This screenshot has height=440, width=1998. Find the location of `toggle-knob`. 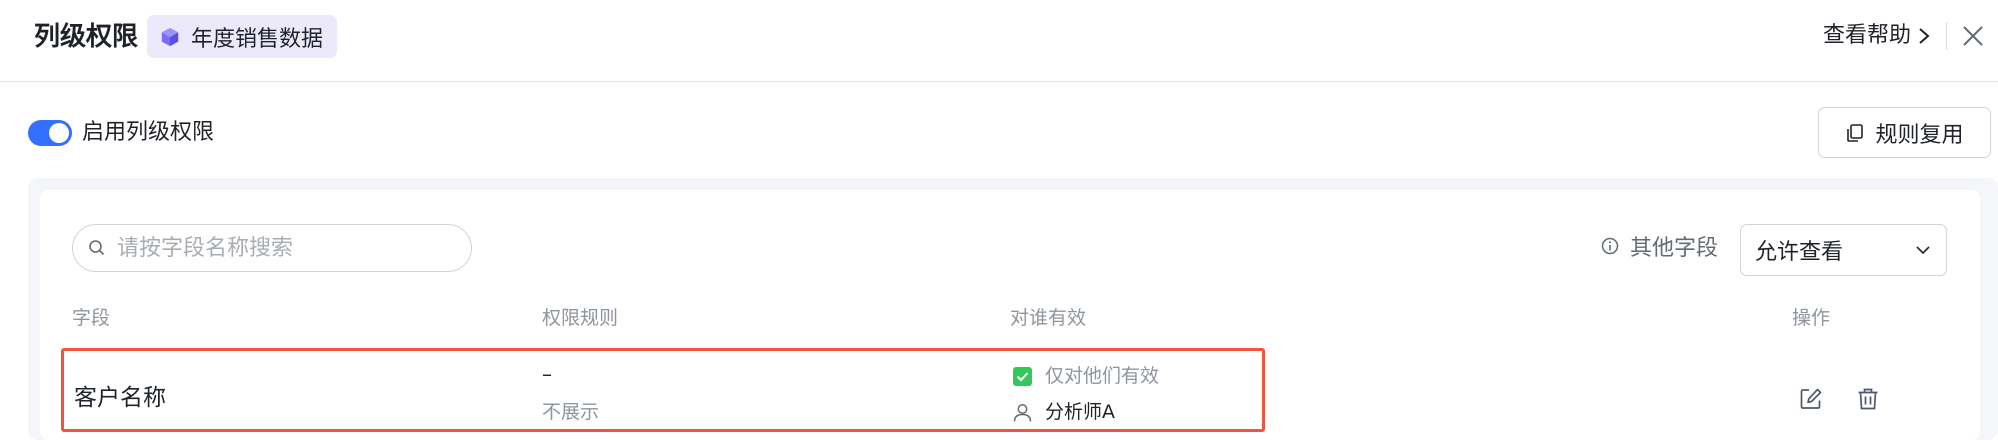

toggle-knob is located at coordinates (59, 133).